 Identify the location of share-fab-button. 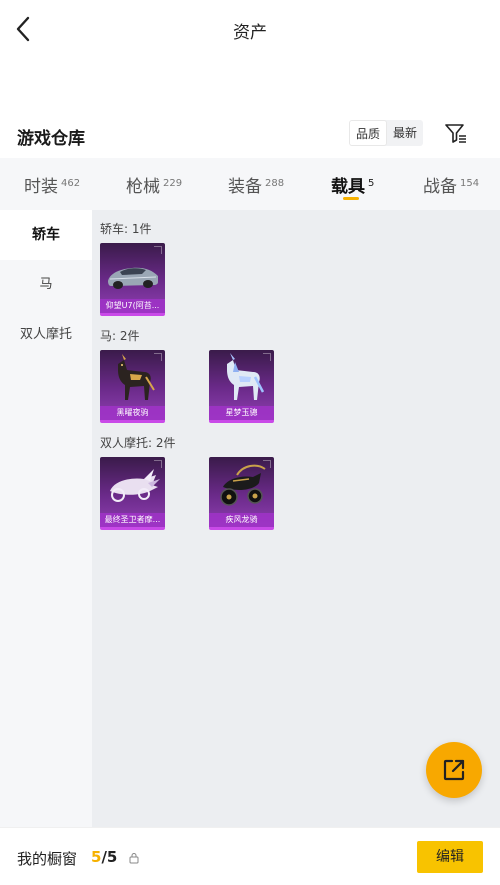
(454, 770).